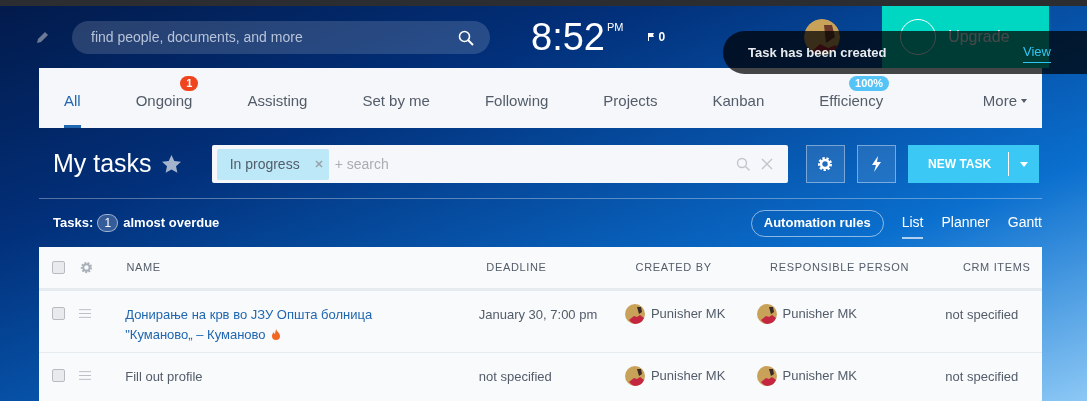  What do you see at coordinates (282, 324) in the screenshot?
I see `task-title-link: Донирање на крв во ЈЗУ Општа болница "Куманово„ – Куманово` at bounding box center [282, 324].